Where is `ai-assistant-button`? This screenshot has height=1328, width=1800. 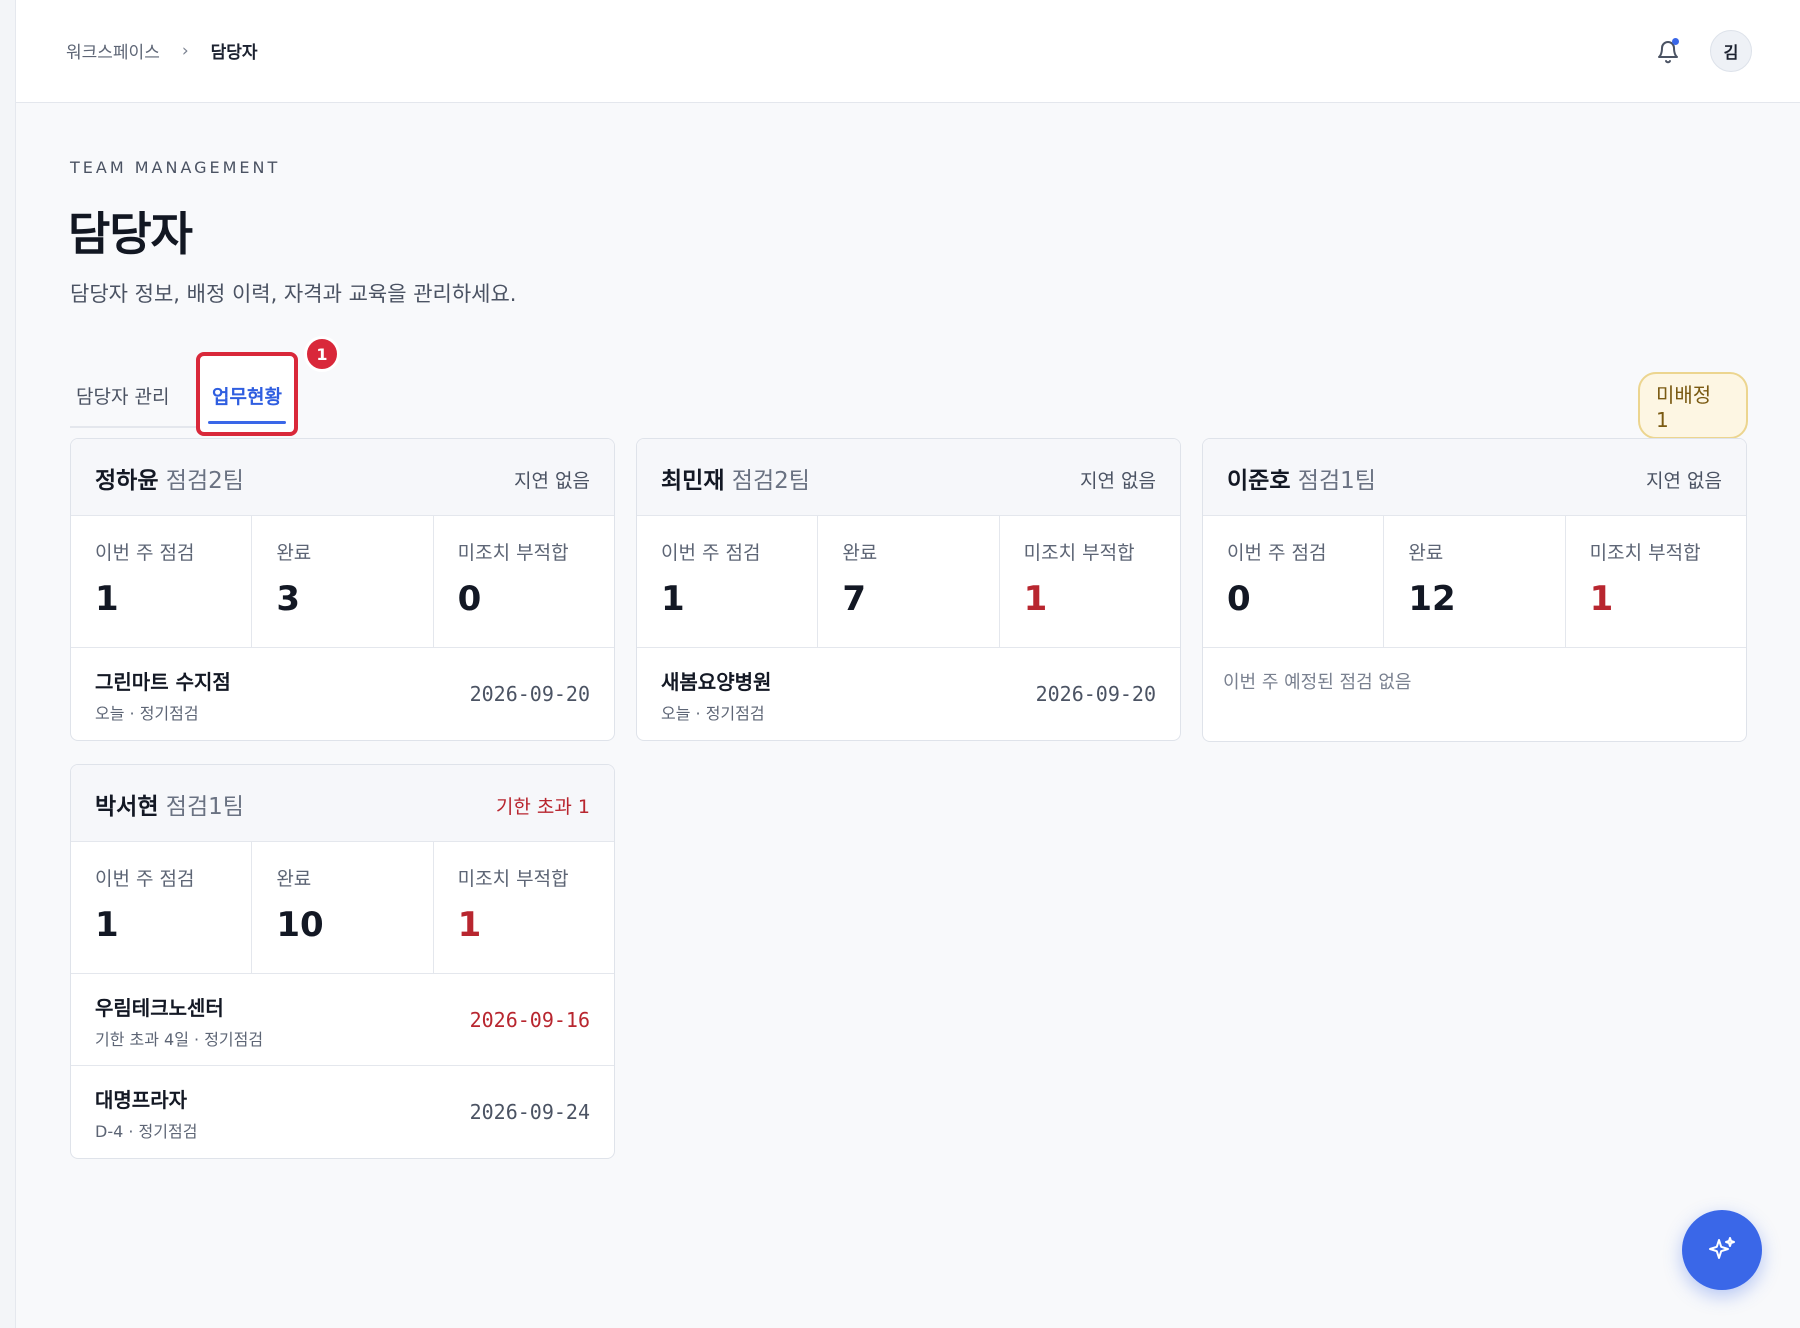
ai-assistant-button is located at coordinates (1722, 1250).